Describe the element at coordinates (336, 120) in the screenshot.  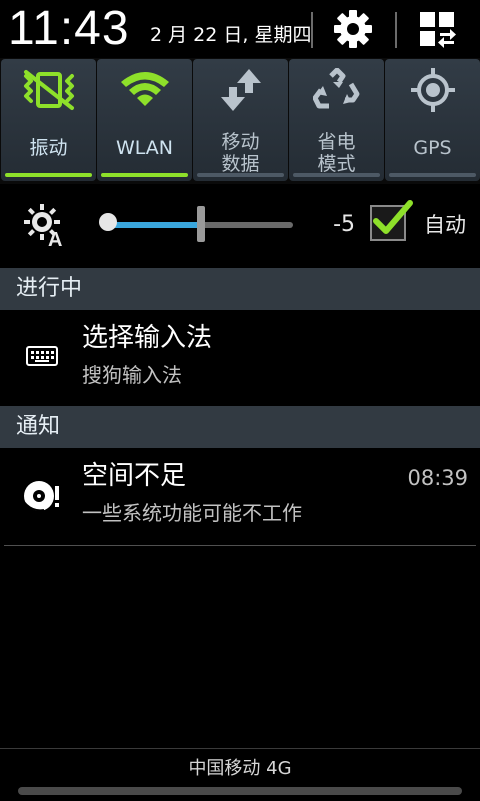
I see `toggle-power-saving: 省电 模式` at that location.